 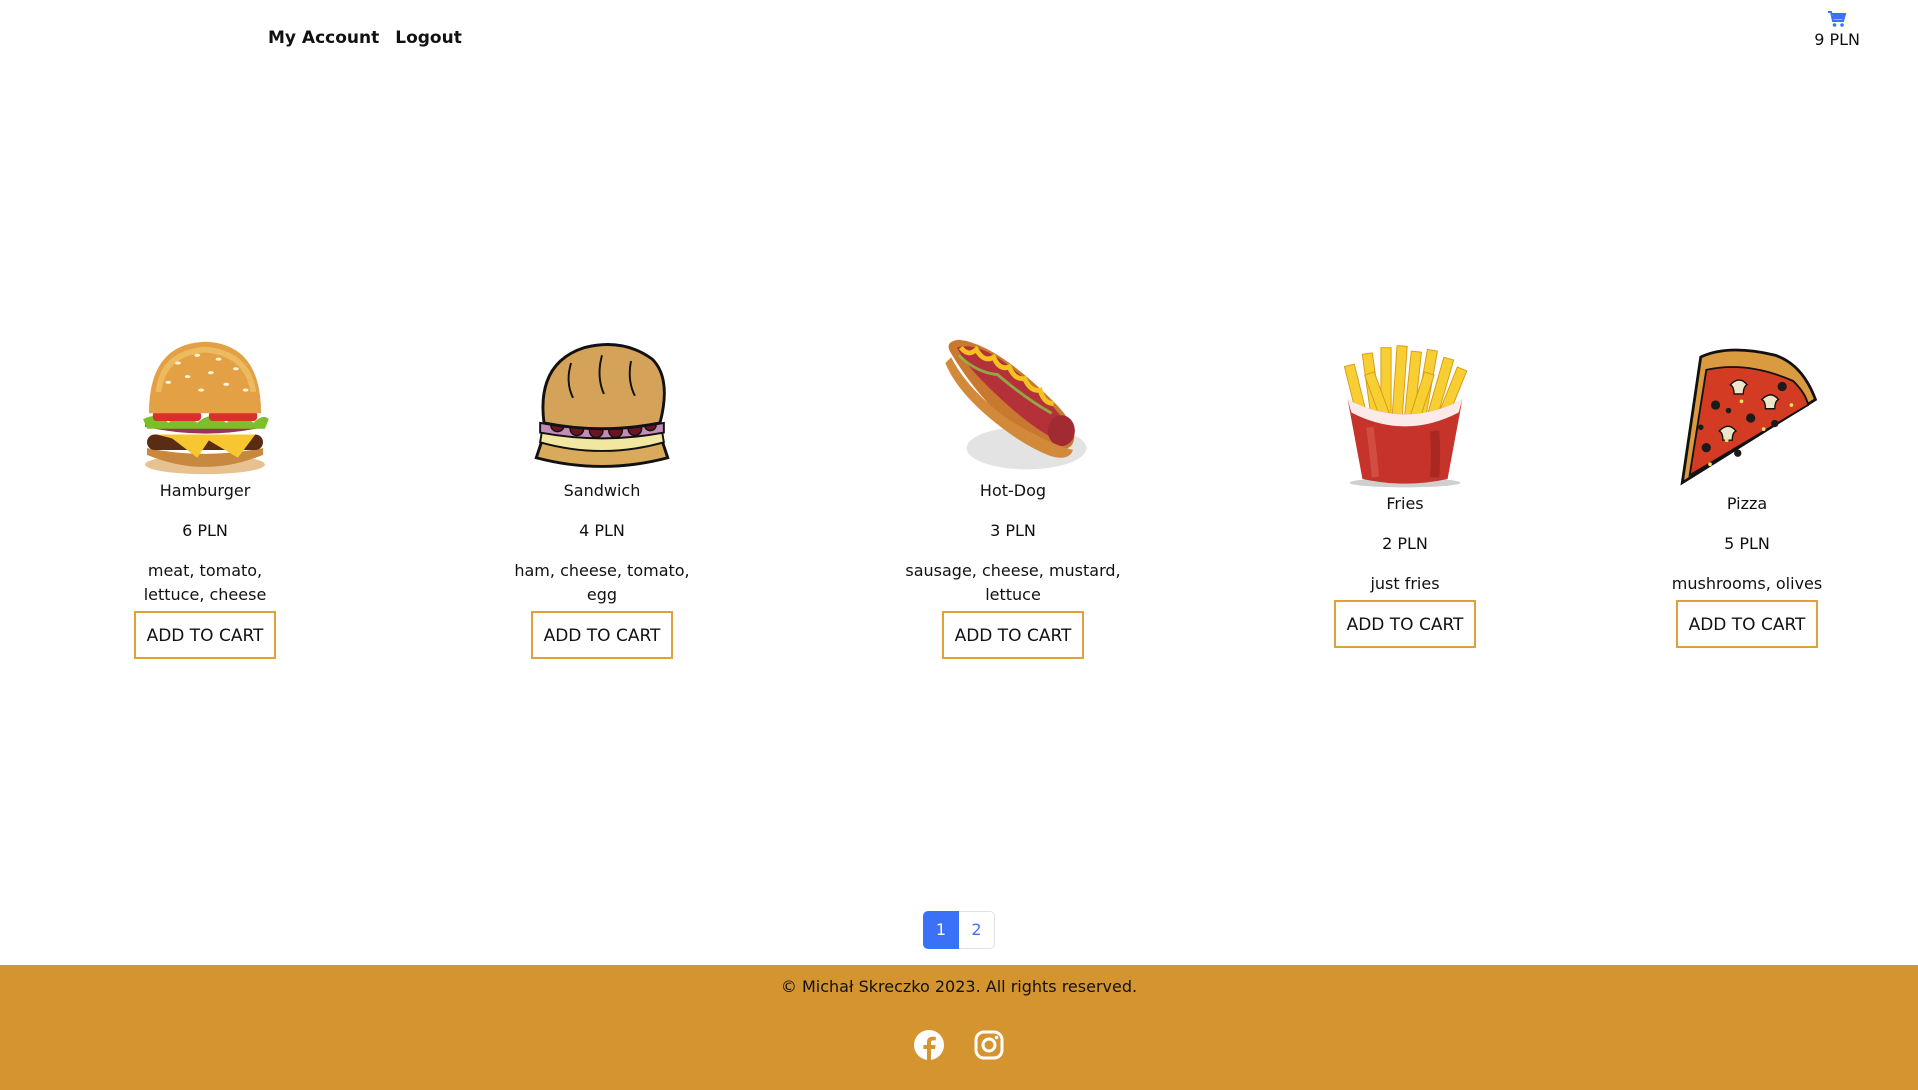 What do you see at coordinates (989, 1045) in the screenshot?
I see `instagram-icon` at bounding box center [989, 1045].